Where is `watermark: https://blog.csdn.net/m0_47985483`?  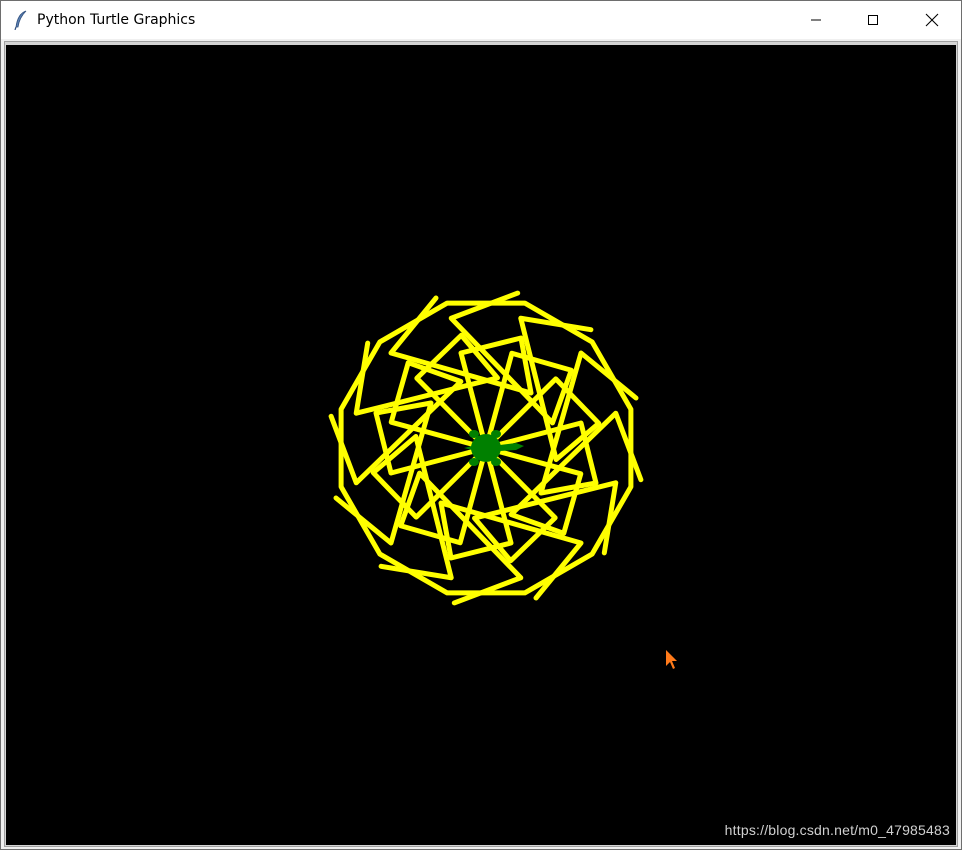
watermark: https://blog.csdn.net/m0_47985483 is located at coordinates (837, 830).